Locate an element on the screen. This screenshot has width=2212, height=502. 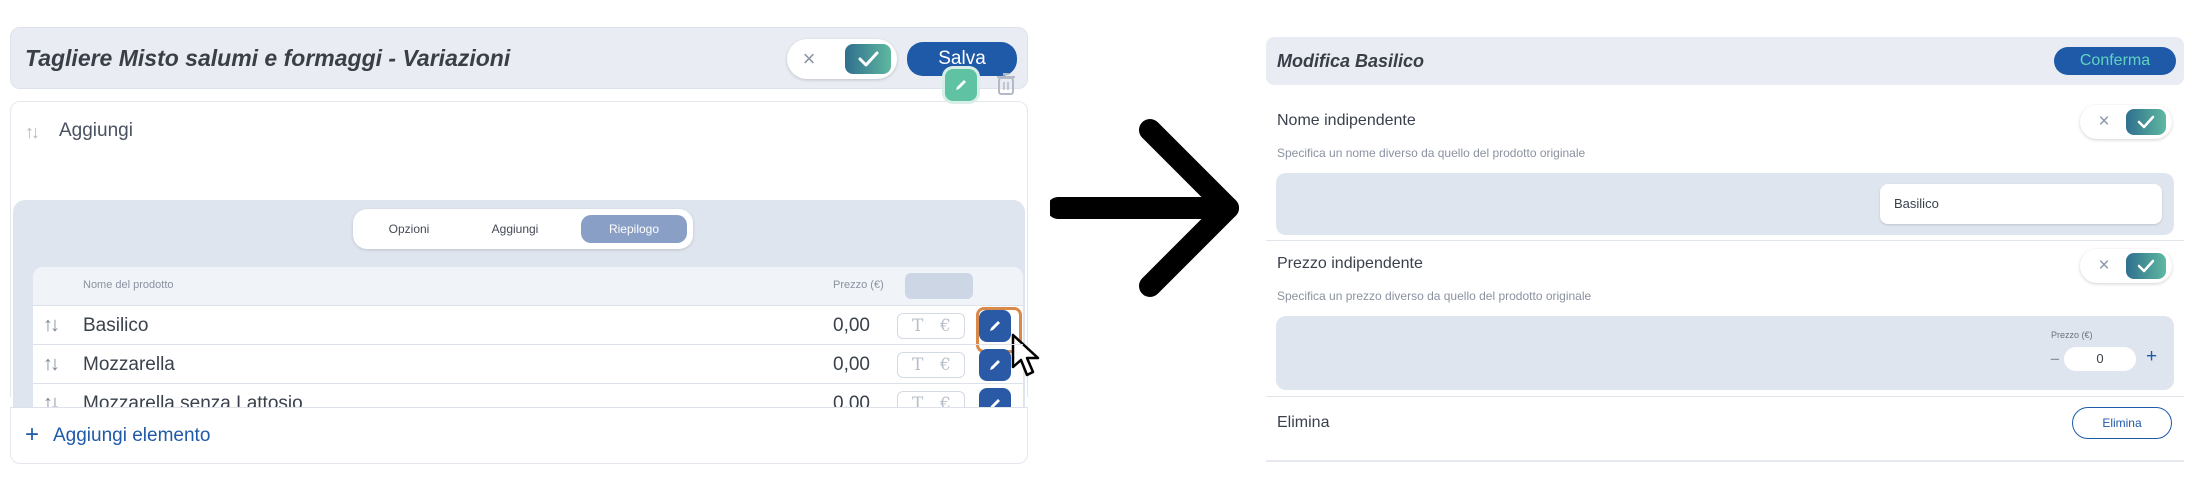
add-section-header: ↑↓ Aggiungi is located at coordinates (519, 131).